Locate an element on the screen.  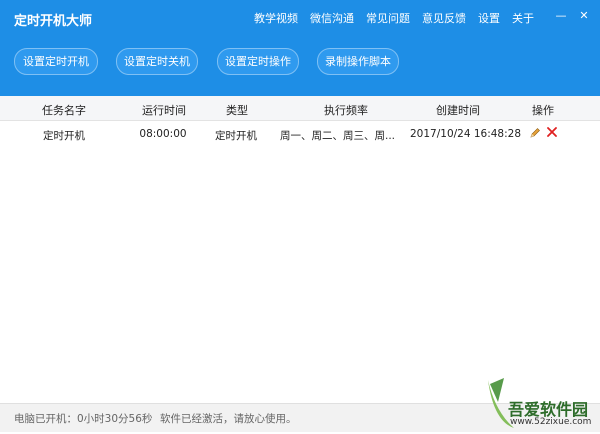
minimize-button: — is located at coordinates (561, 16).